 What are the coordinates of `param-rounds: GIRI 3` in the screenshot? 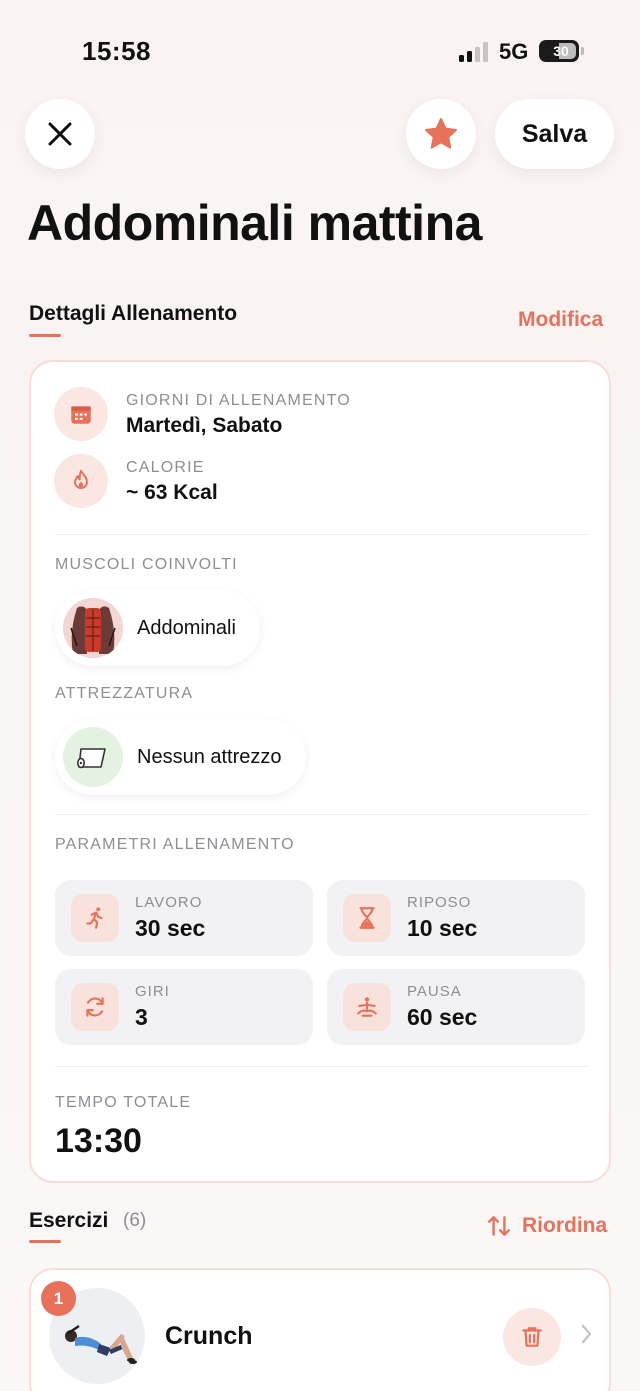 It's located at (184, 1007).